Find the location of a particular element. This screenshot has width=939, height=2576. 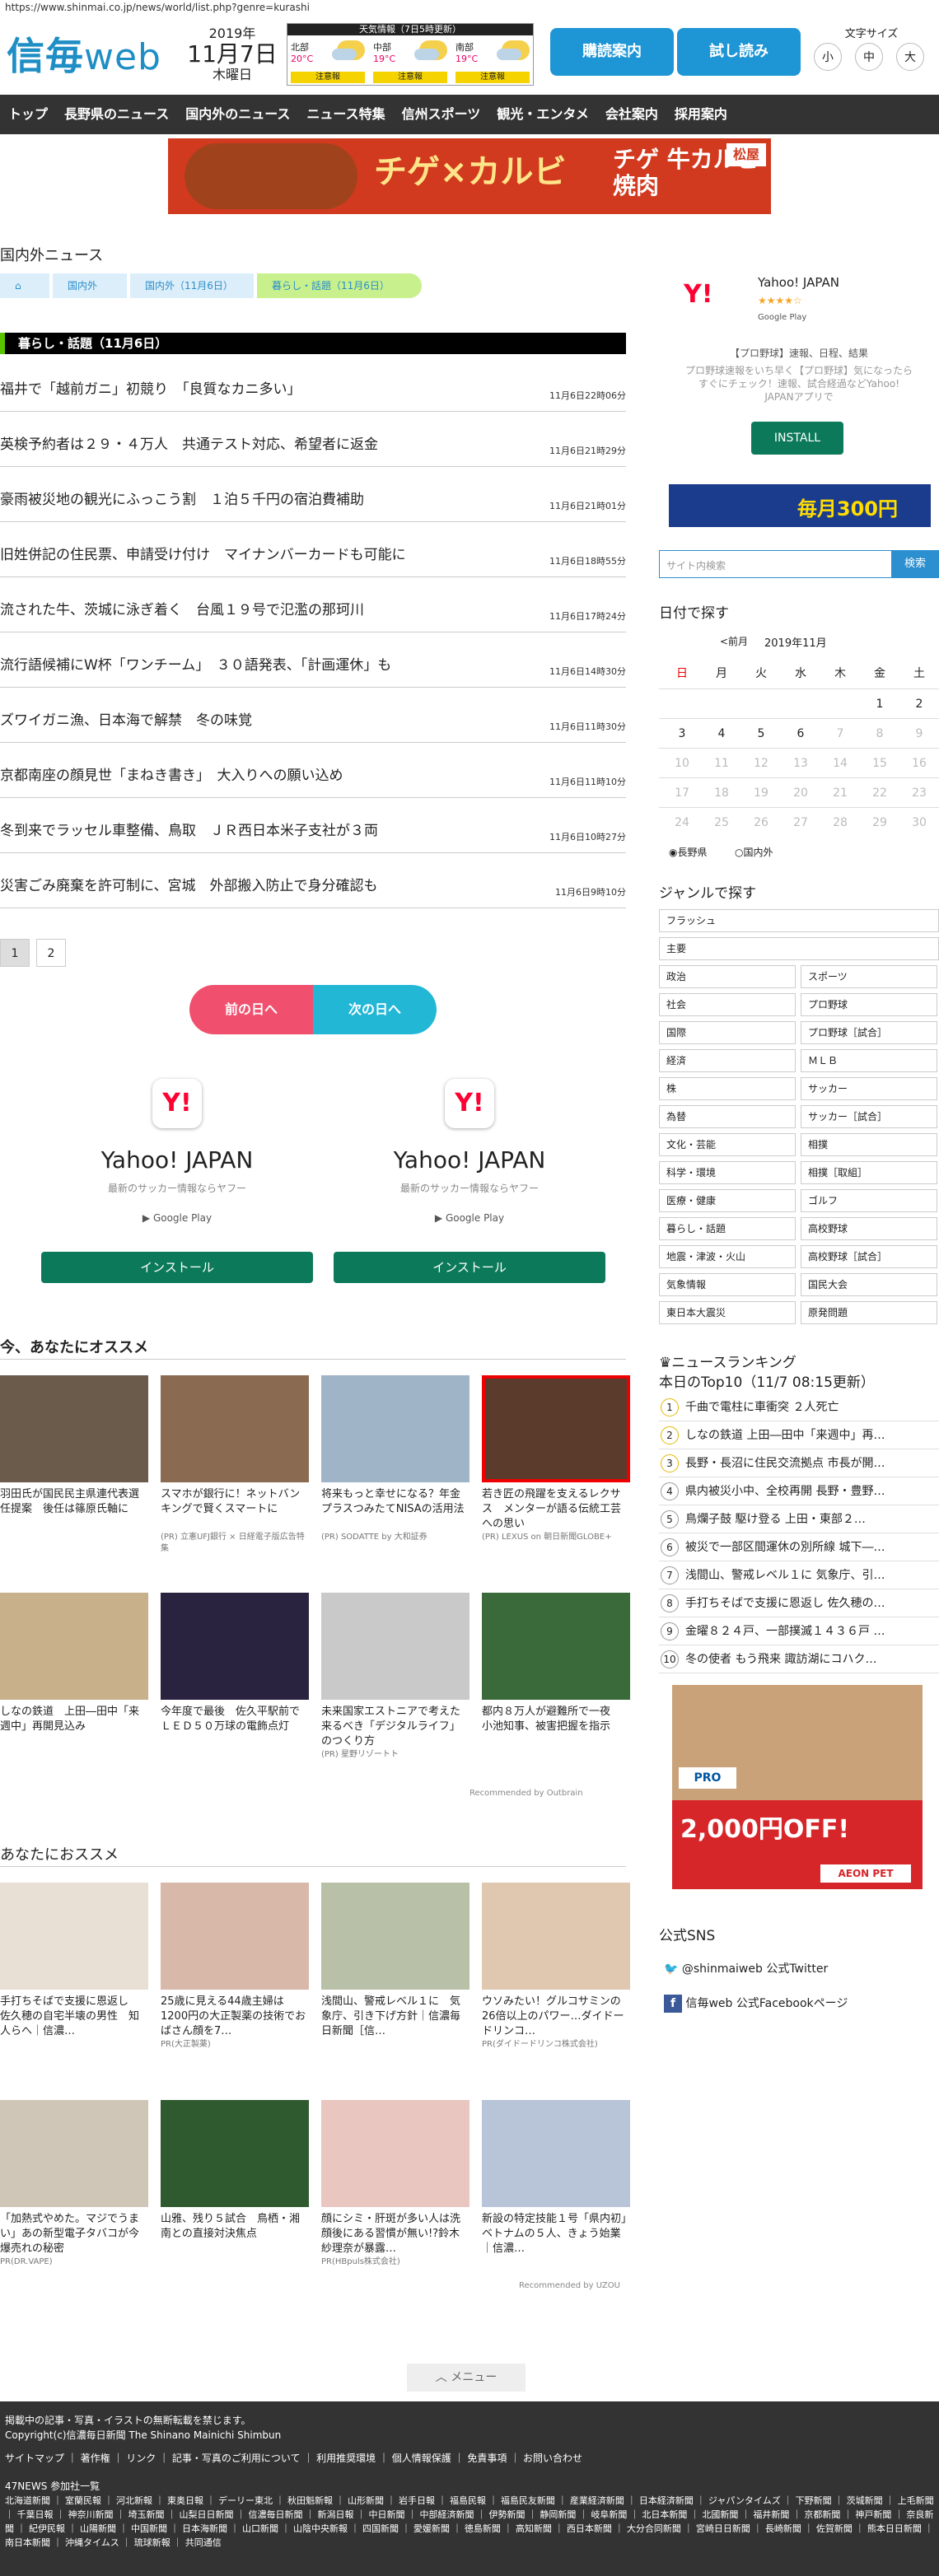

calendar-day: 8 is located at coordinates (880, 734).